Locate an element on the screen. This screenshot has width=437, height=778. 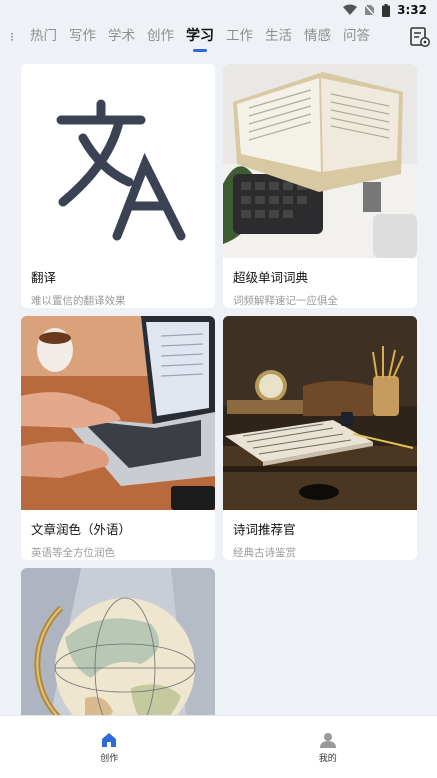
home-icon is located at coordinates (109, 739).